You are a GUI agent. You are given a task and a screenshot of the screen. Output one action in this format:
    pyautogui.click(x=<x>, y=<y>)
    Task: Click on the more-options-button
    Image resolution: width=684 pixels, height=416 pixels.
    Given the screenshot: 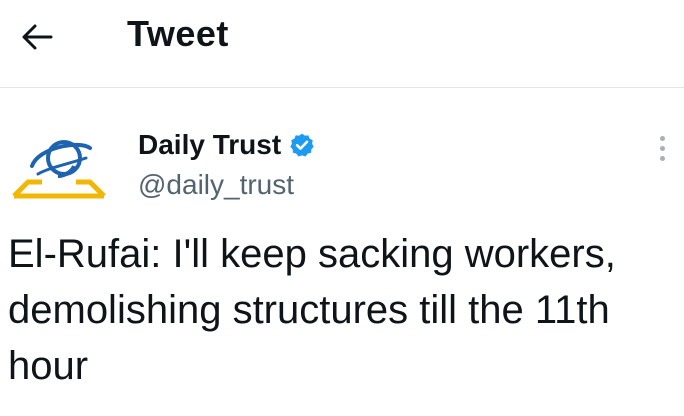 What is the action you would take?
    pyautogui.click(x=662, y=148)
    